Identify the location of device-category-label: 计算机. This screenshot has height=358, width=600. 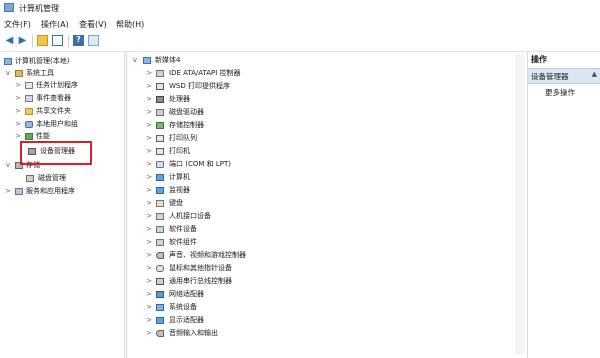
(179, 177).